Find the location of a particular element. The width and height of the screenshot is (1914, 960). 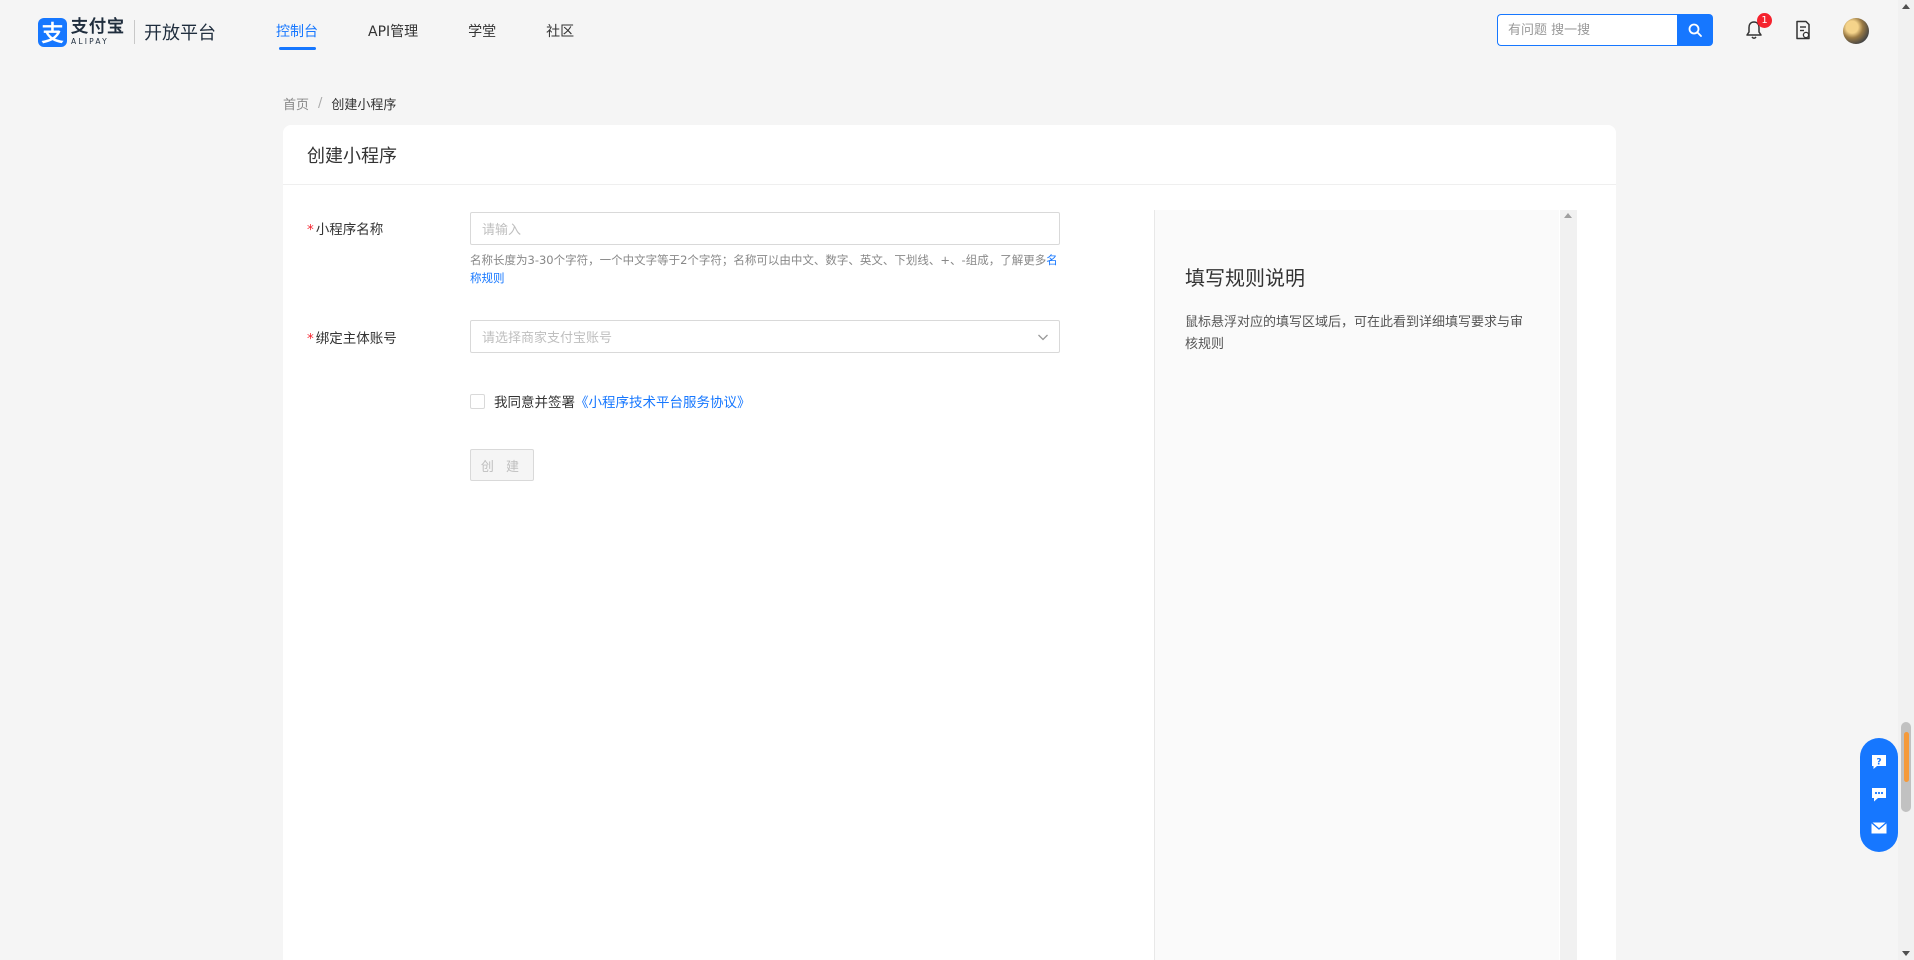

mail-icon is located at coordinates (1879, 827).